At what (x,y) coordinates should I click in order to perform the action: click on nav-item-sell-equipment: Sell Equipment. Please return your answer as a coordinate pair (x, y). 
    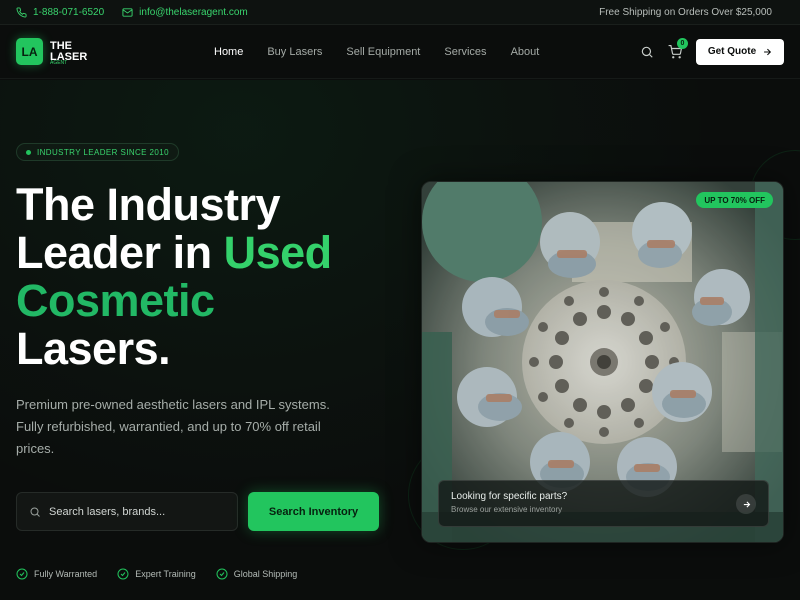
    Looking at the image, I should click on (383, 52).